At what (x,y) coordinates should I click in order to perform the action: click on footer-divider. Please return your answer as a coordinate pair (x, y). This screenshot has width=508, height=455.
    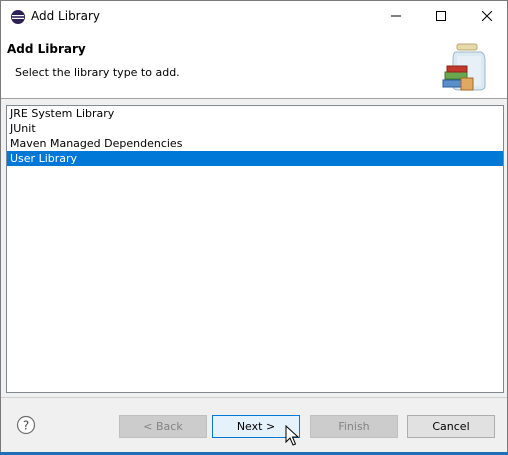
    Looking at the image, I should click on (254, 397).